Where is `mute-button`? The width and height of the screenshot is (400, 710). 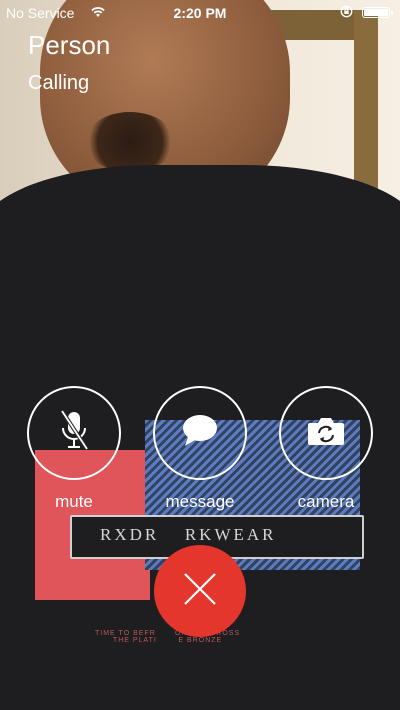
mute-button is located at coordinates (74, 433).